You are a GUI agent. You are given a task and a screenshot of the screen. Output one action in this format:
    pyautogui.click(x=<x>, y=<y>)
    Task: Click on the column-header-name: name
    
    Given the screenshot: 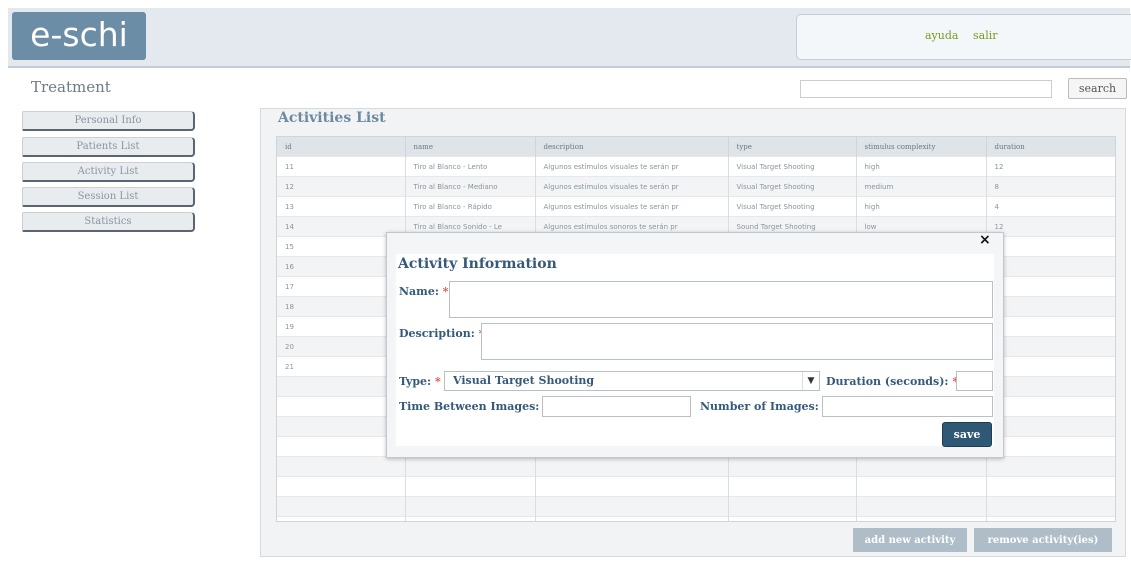 What is the action you would take?
    pyautogui.click(x=470, y=147)
    